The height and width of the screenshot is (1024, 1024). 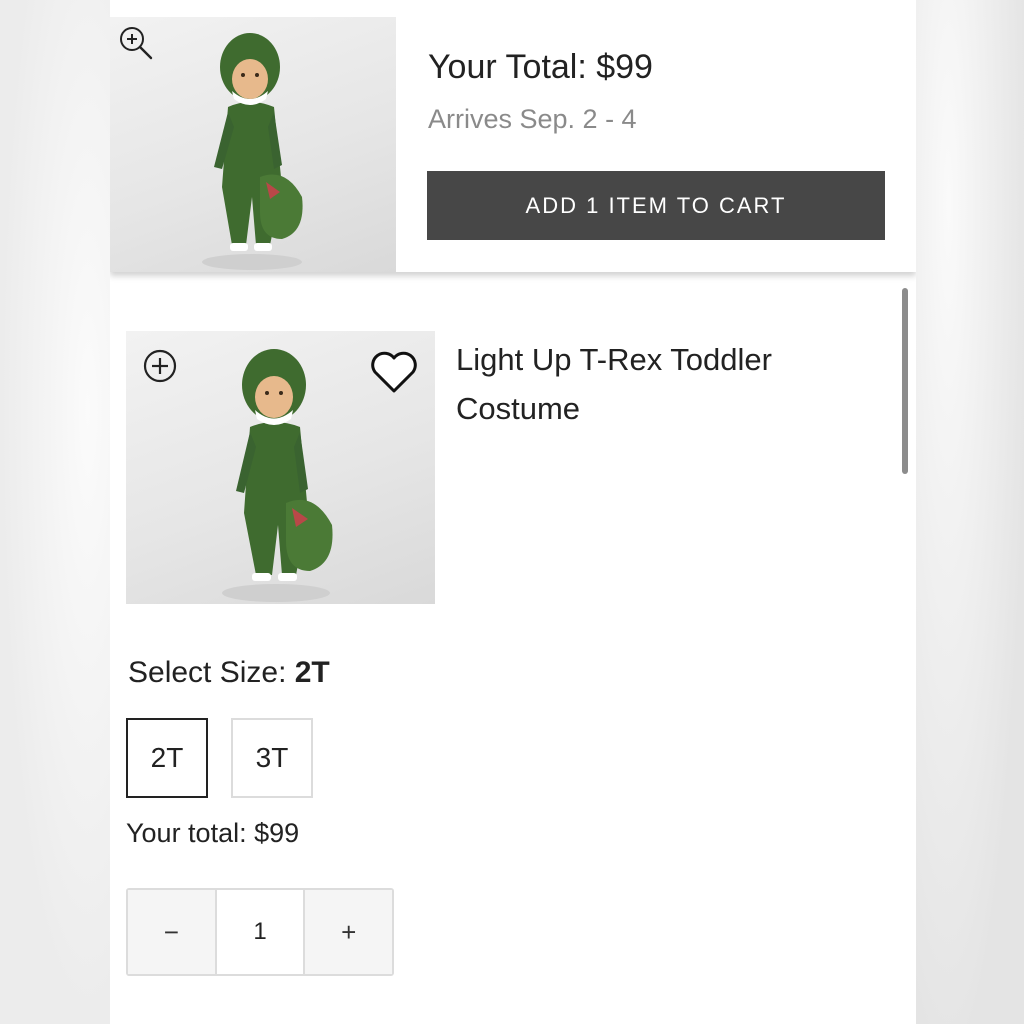 I want to click on selected-size-value: 2T, so click(x=312, y=672).